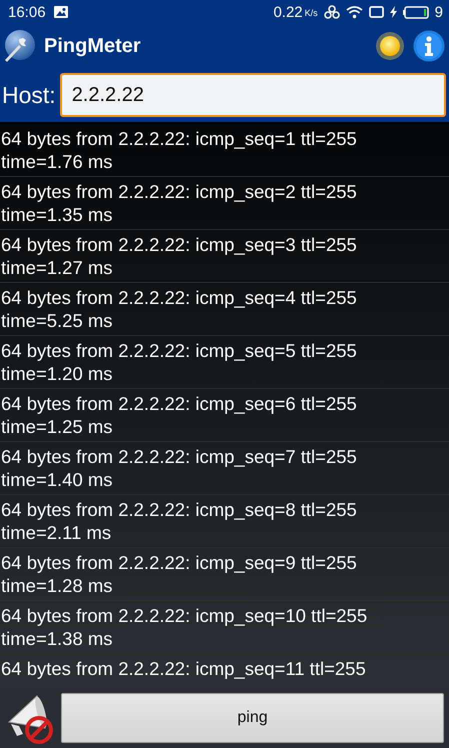 The width and height of the screenshot is (449, 748). I want to click on ping-time: time=1.35 ms, so click(57, 214).